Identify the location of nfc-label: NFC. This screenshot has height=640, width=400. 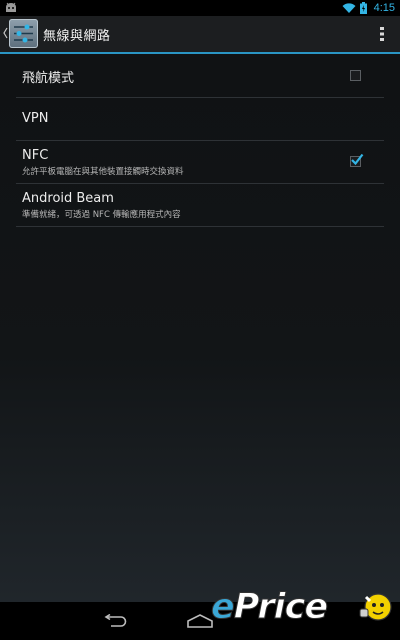
(35, 155).